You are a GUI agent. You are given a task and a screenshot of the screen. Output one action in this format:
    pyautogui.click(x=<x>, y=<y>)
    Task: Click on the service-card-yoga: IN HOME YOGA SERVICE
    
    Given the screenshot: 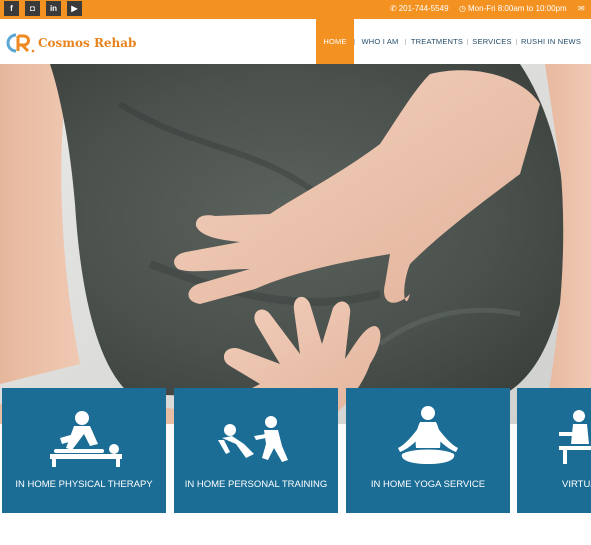 What is the action you would take?
    pyautogui.click(x=428, y=450)
    